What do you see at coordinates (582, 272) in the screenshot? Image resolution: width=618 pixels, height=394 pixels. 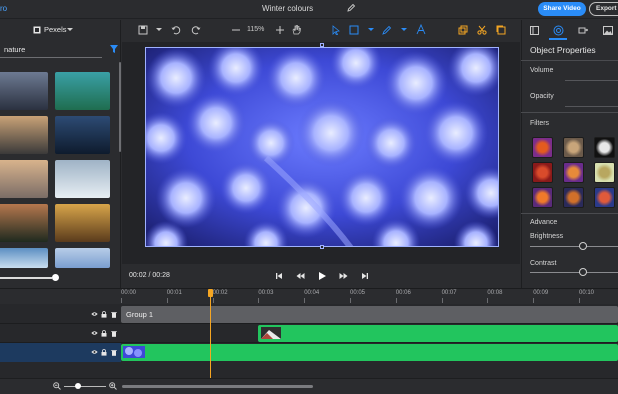 I see `contrast-slider-handle` at bounding box center [582, 272].